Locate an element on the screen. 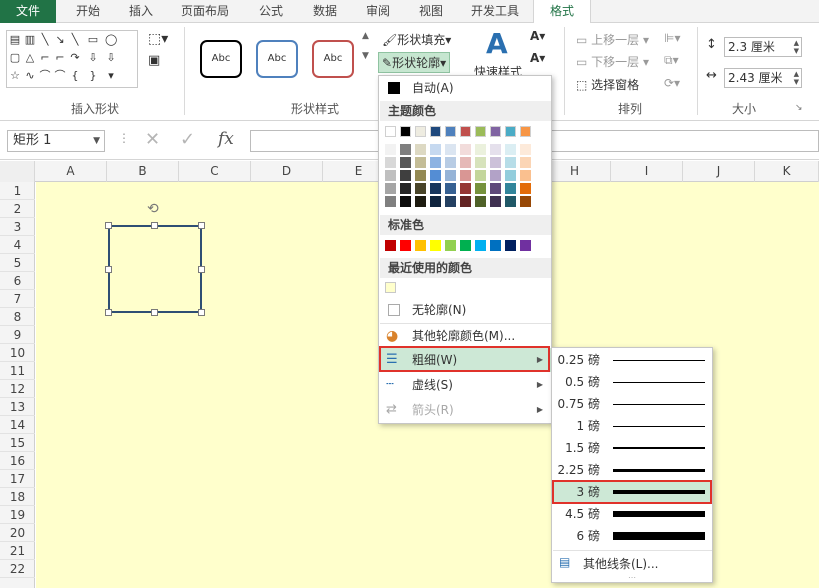 The image size is (819, 588). gallery-down-icon: ▼ is located at coordinates (365, 56).